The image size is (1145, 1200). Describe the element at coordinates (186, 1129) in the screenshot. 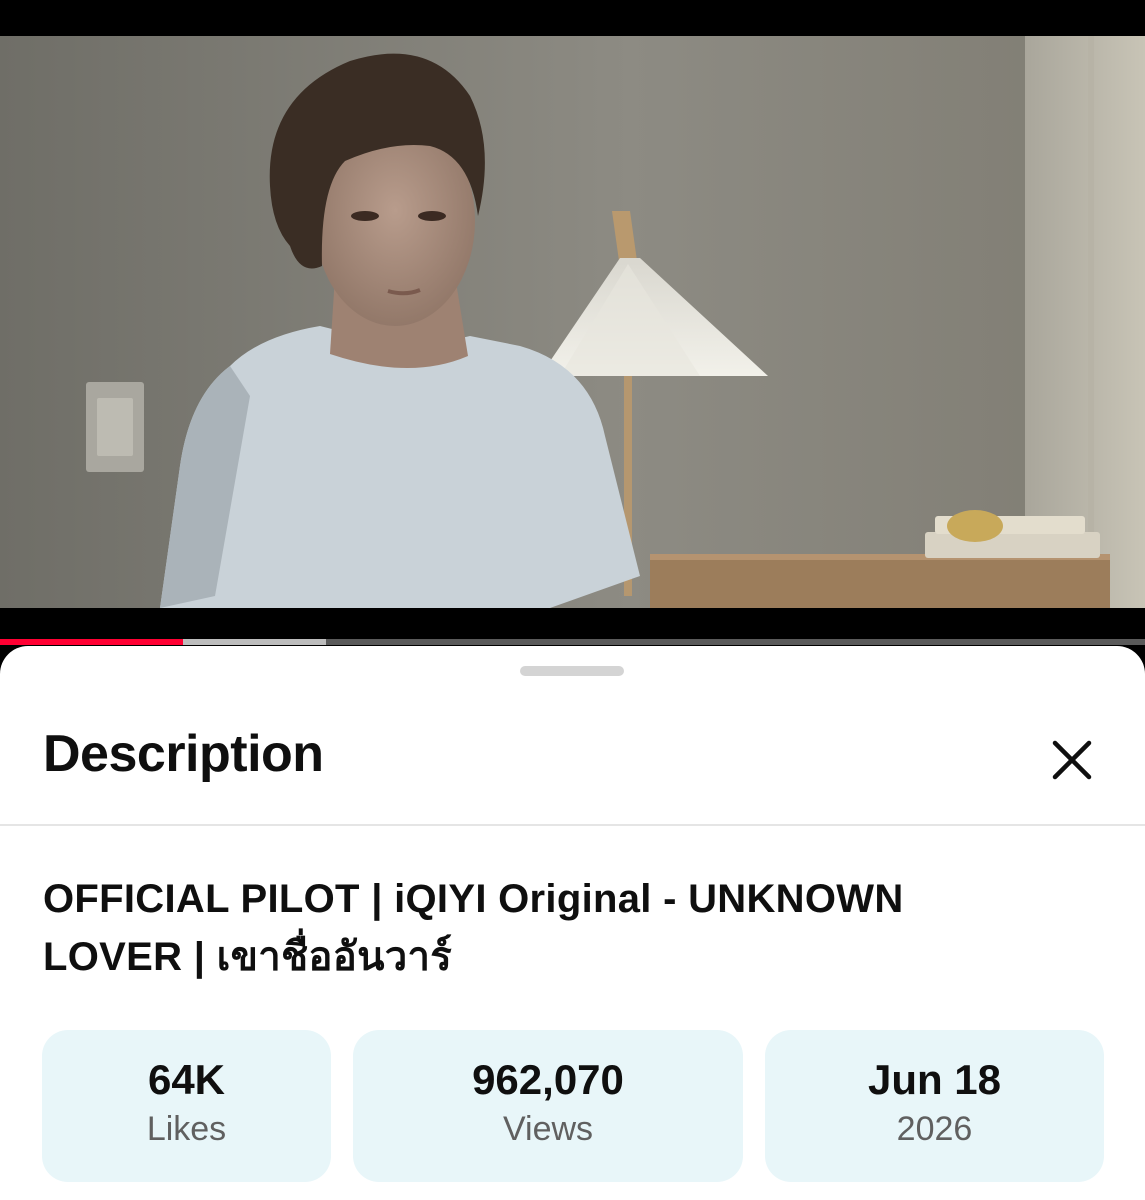

I see `likes-label: Likes` at that location.